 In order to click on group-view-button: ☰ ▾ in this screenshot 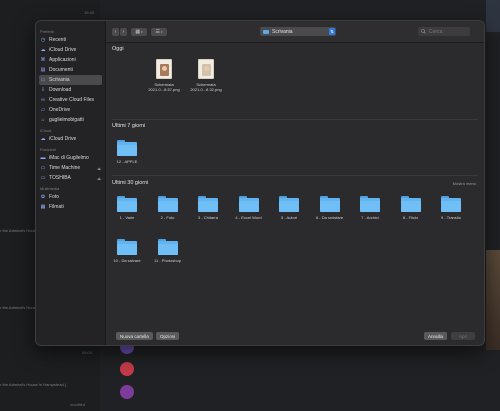, I will do `click(159, 32)`.